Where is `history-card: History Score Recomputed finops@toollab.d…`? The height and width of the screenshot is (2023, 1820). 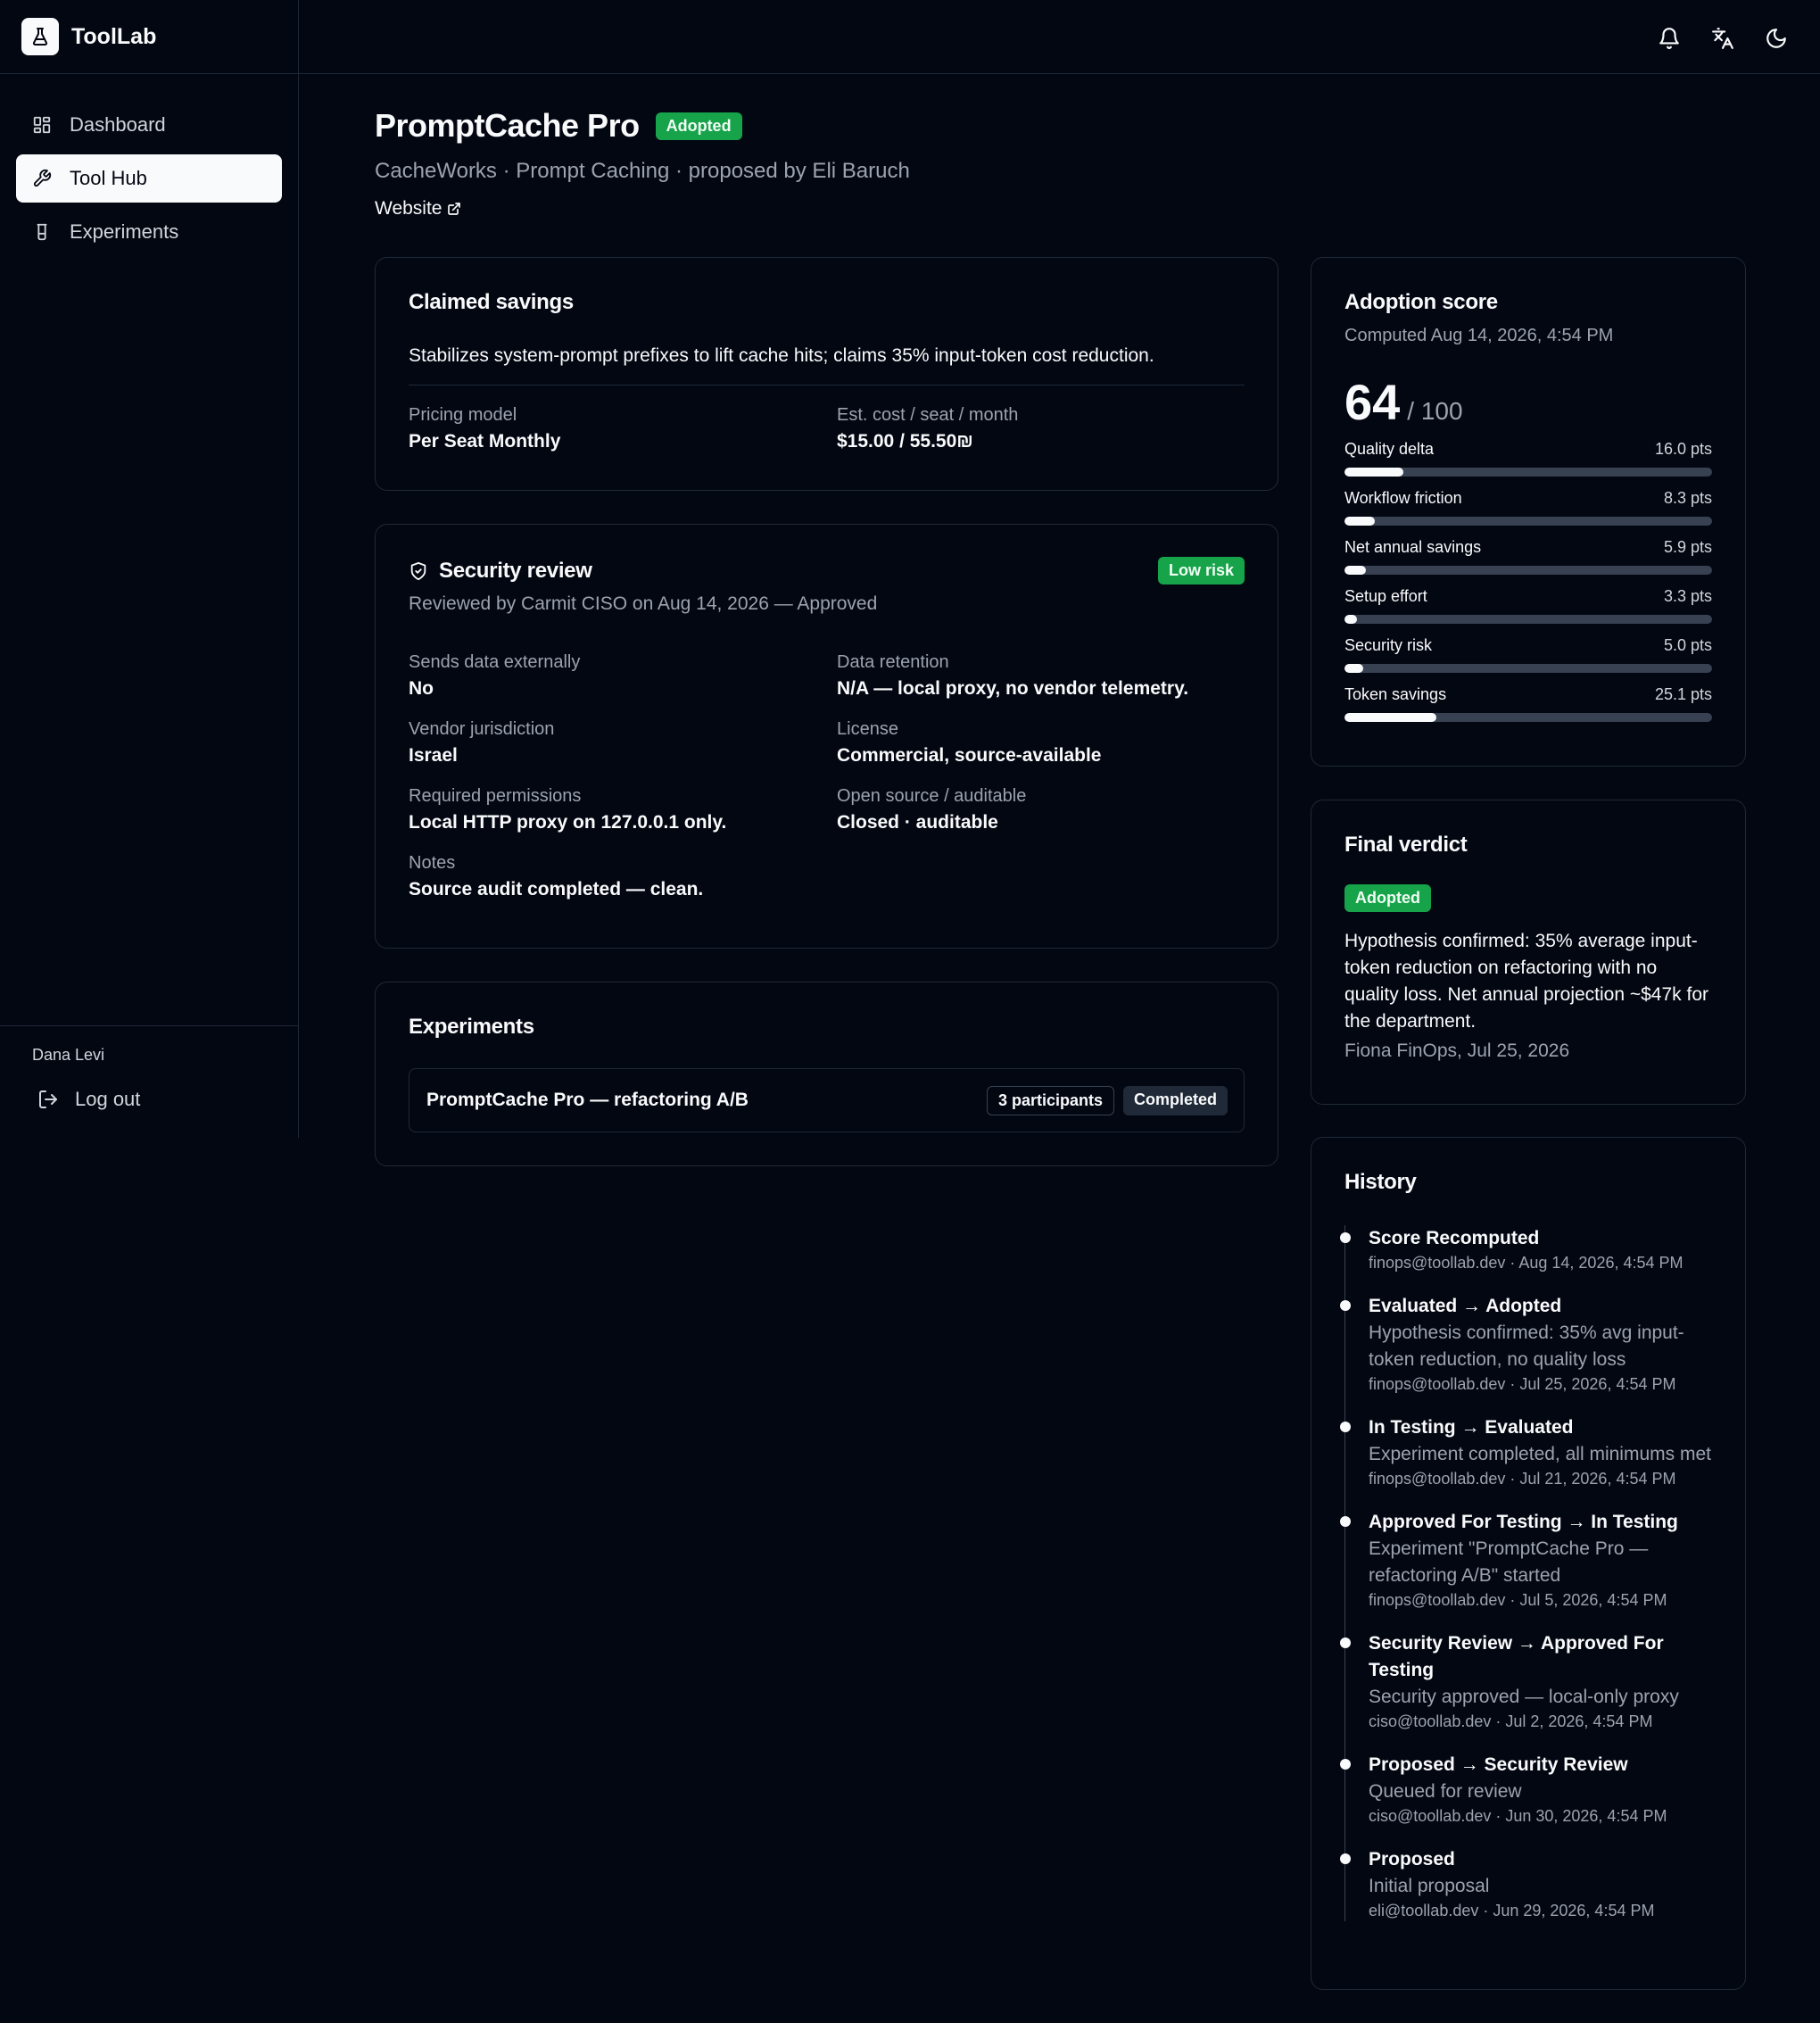
history-card: History Score Recomputed finops@toollab.d… is located at coordinates (1528, 1563).